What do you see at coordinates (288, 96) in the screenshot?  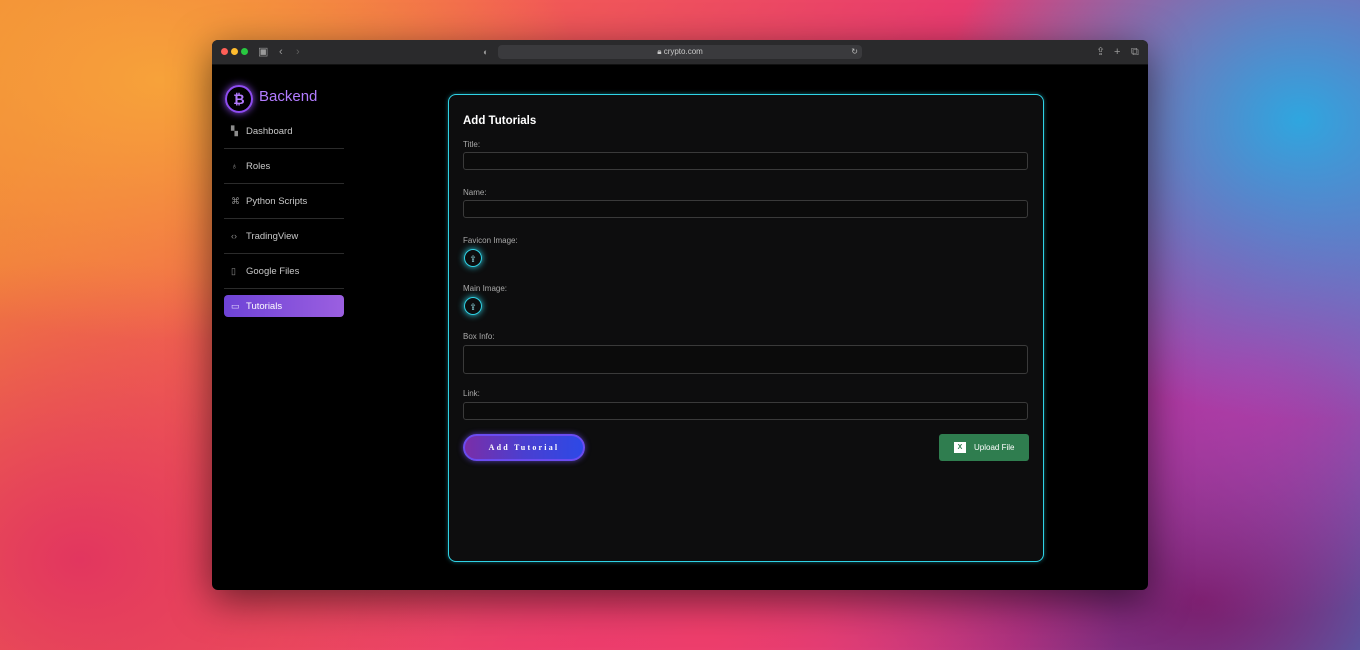 I see `brand-name: Backend` at bounding box center [288, 96].